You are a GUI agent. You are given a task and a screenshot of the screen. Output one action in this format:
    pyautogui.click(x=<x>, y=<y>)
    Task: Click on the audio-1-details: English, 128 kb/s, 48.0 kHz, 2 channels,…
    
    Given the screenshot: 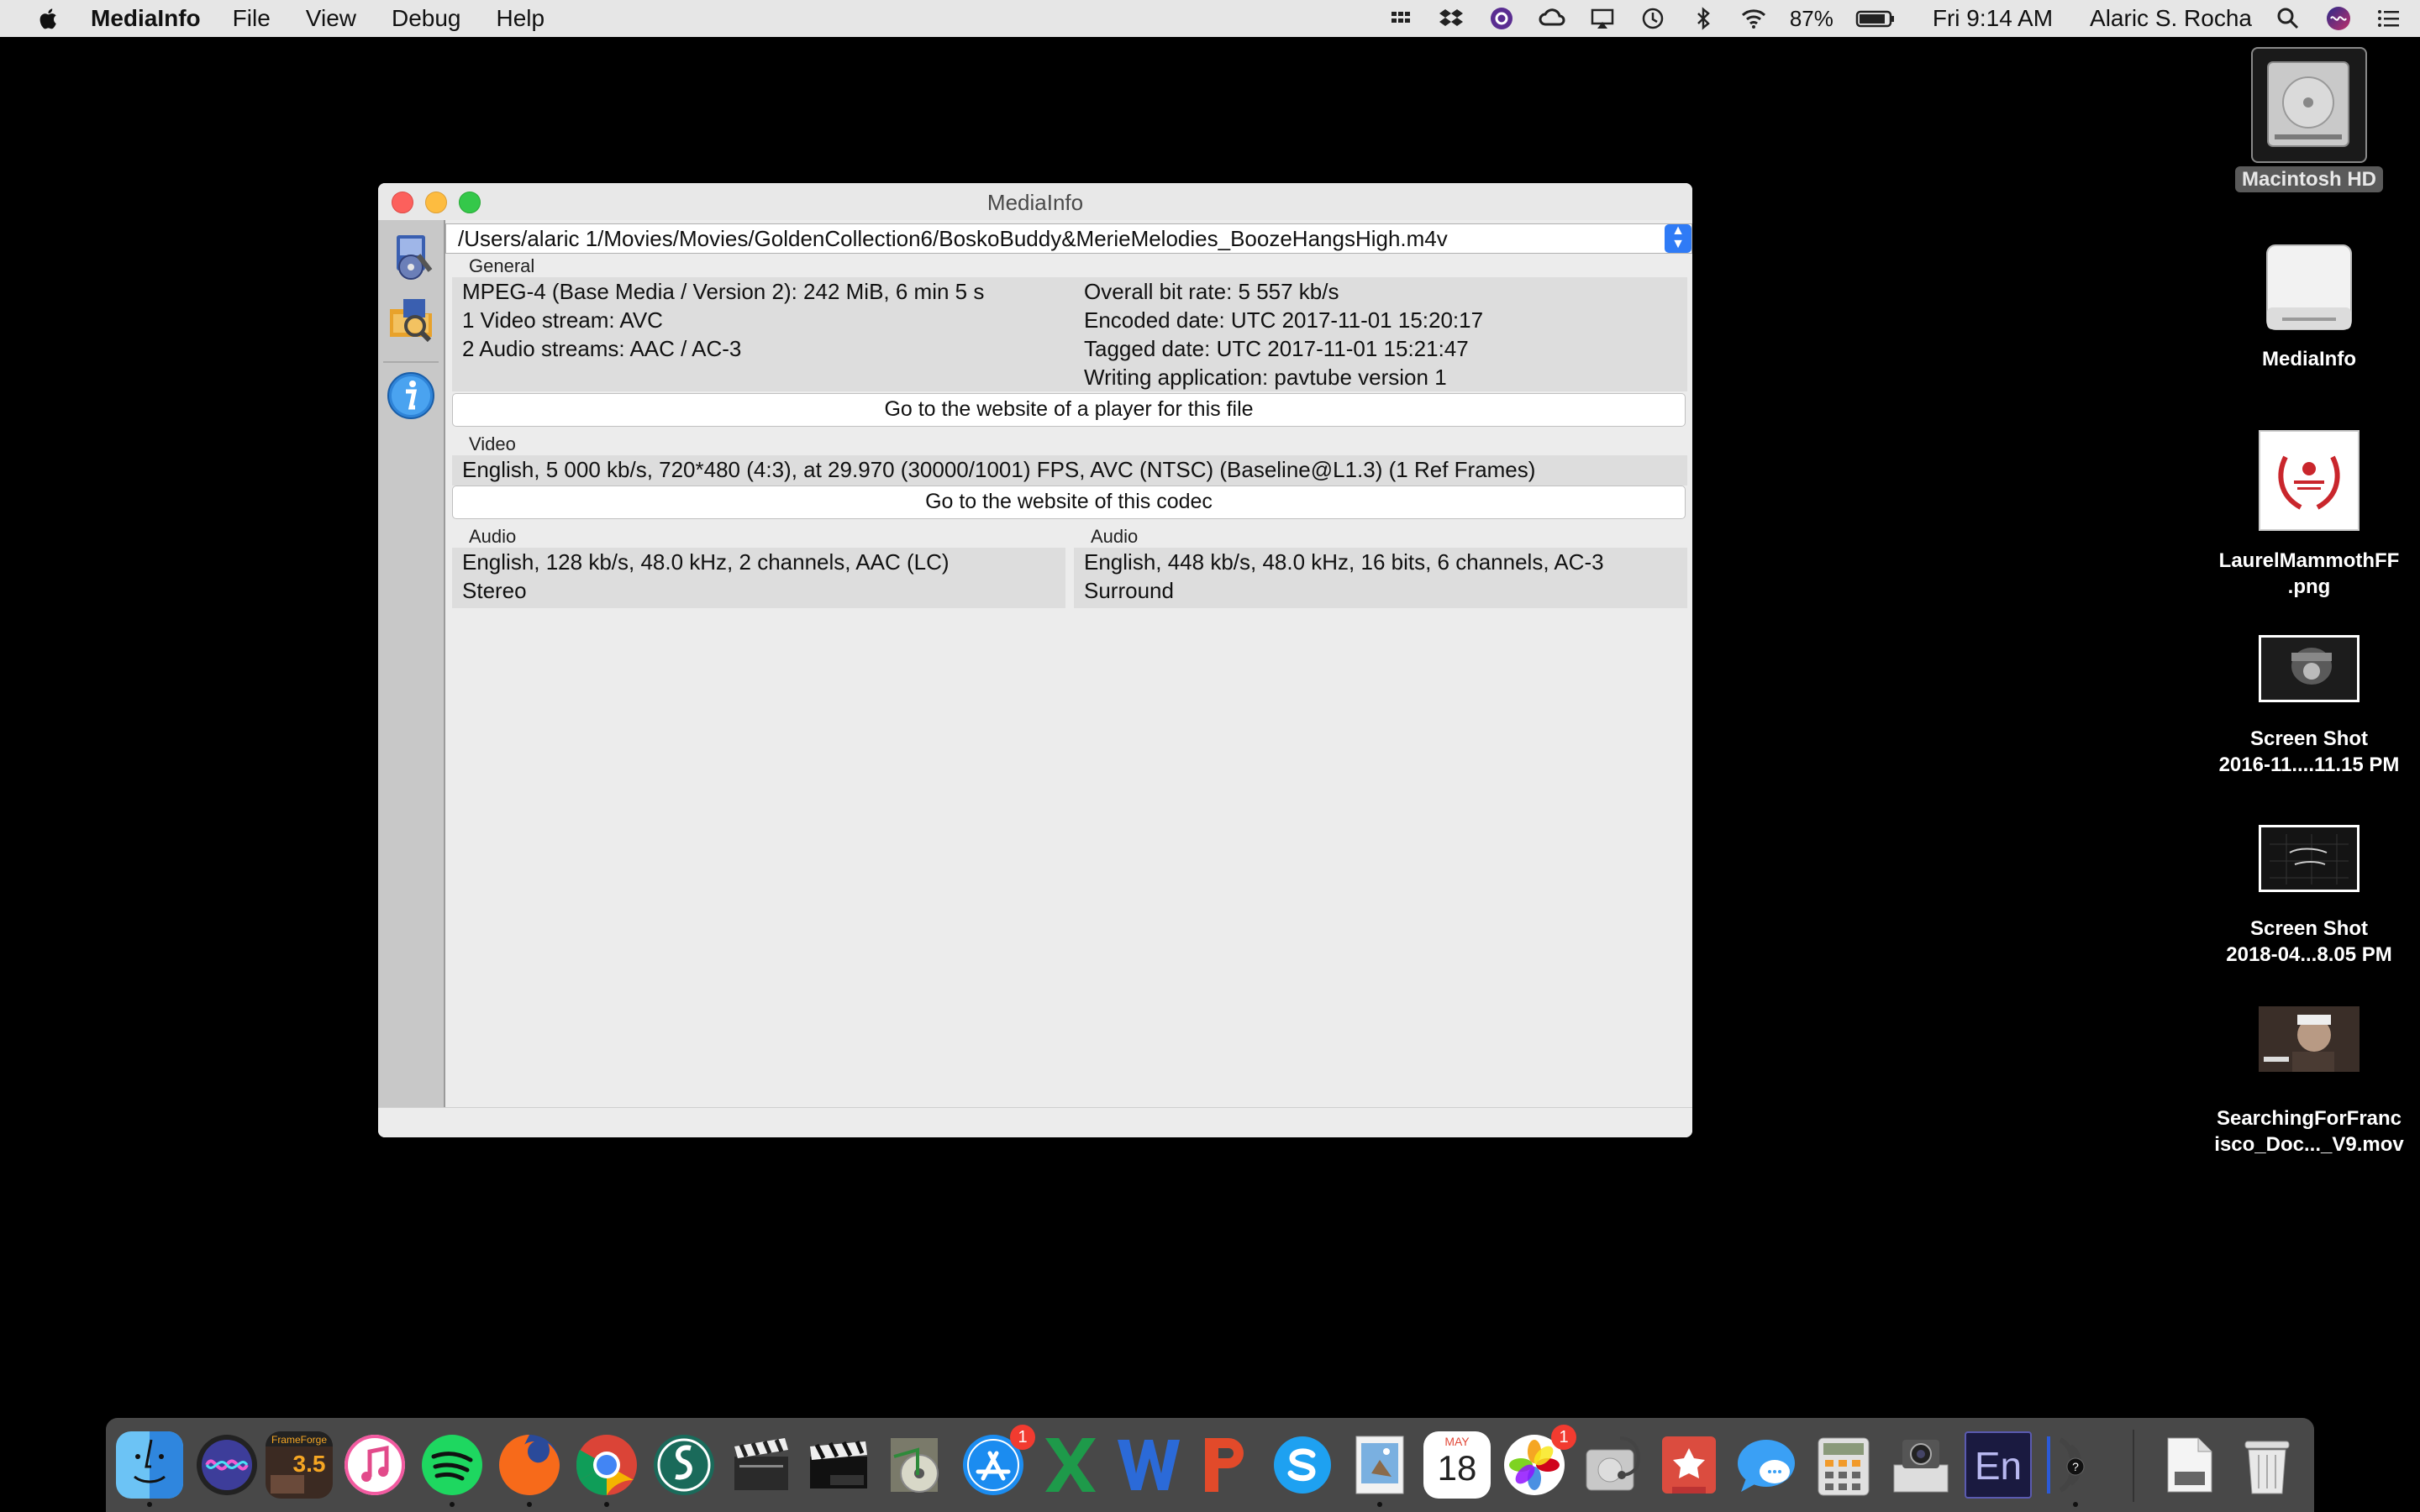 What is the action you would take?
    pyautogui.click(x=706, y=562)
    